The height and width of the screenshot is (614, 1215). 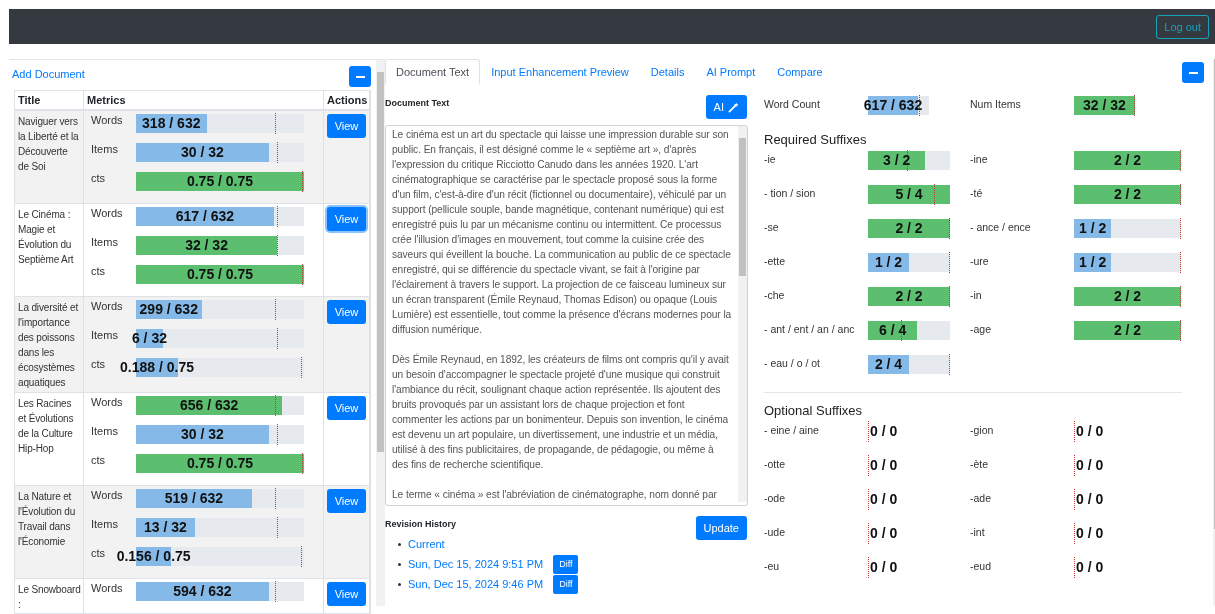 What do you see at coordinates (49, 596) in the screenshot?
I see `document-title: Le Snowboard :` at bounding box center [49, 596].